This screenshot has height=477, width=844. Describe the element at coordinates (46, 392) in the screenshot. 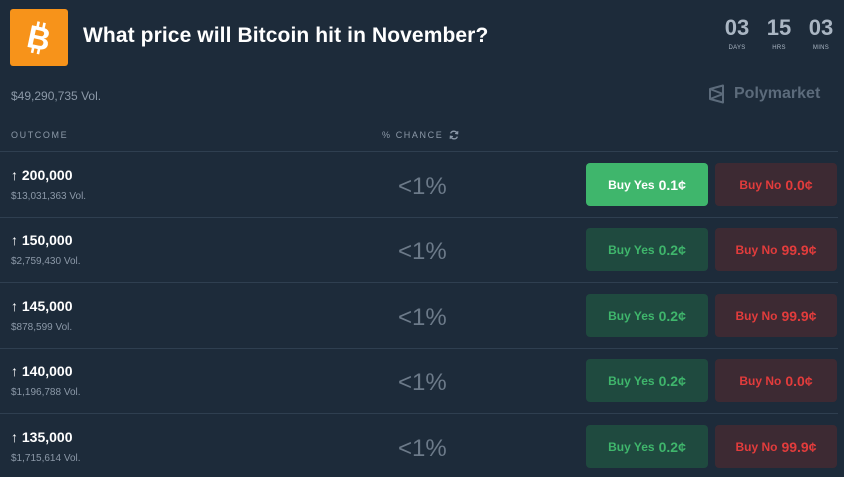

I see `outcome-volume: $1,196,788 Vol.` at that location.